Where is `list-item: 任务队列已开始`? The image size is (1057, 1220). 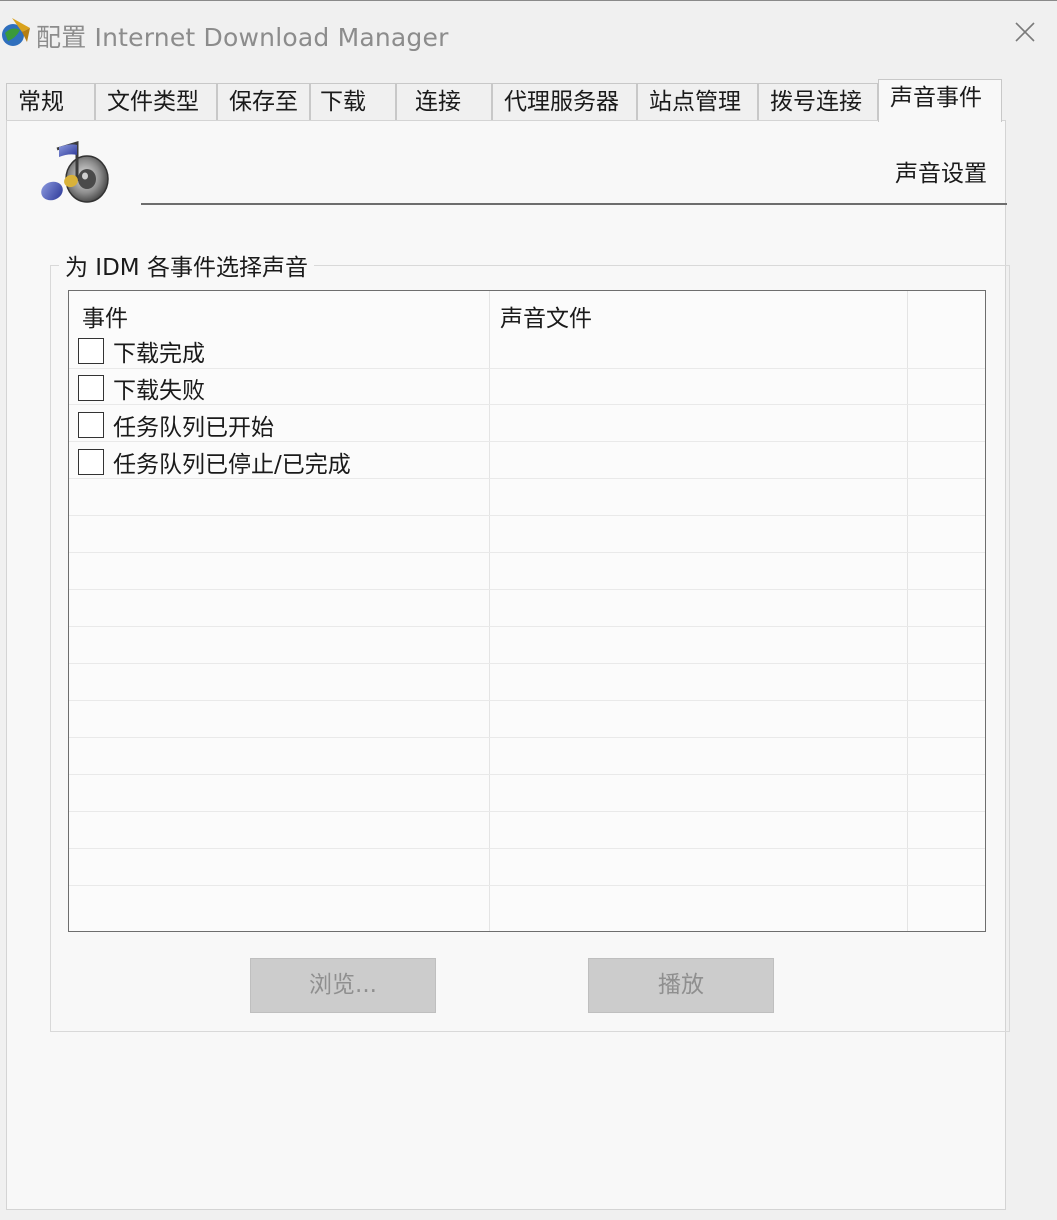 list-item: 任务队列已开始 is located at coordinates (176, 425).